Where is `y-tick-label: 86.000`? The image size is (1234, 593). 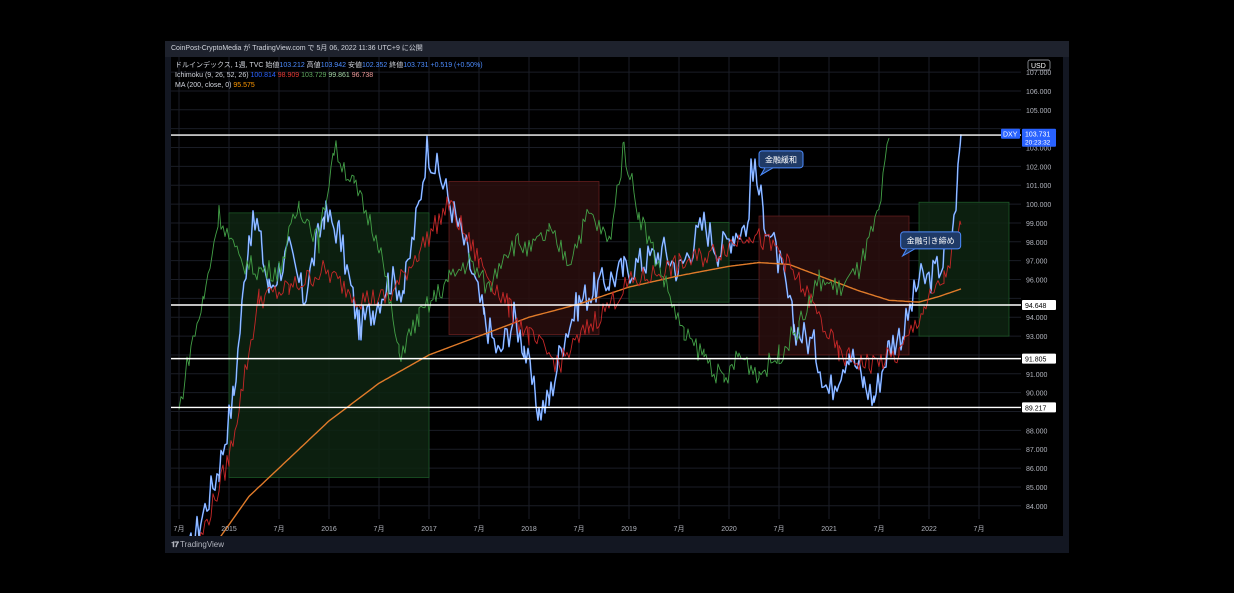
y-tick-label: 86.000 is located at coordinates (1037, 469).